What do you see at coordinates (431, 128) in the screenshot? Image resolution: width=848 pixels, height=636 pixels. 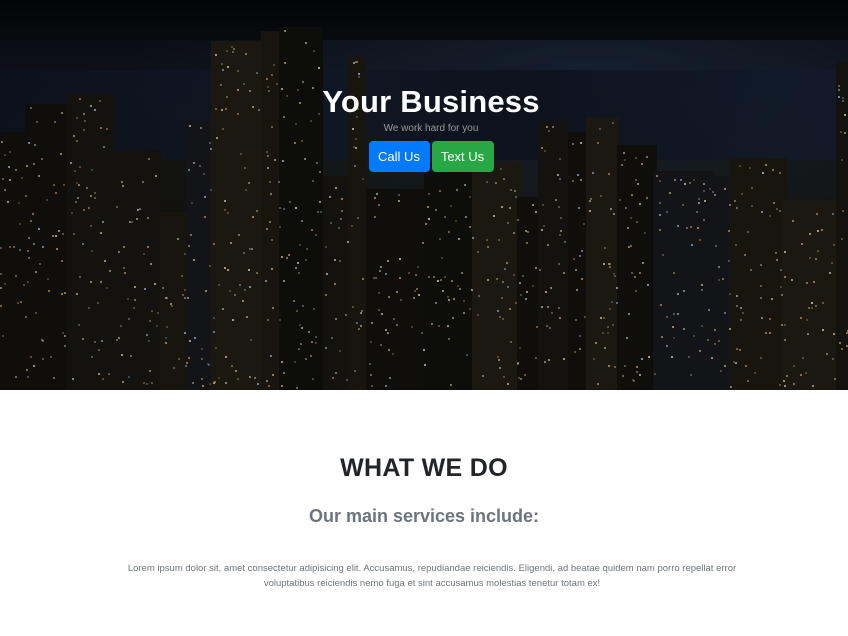 I see `hero-subtitle: We work hard for you` at bounding box center [431, 128].